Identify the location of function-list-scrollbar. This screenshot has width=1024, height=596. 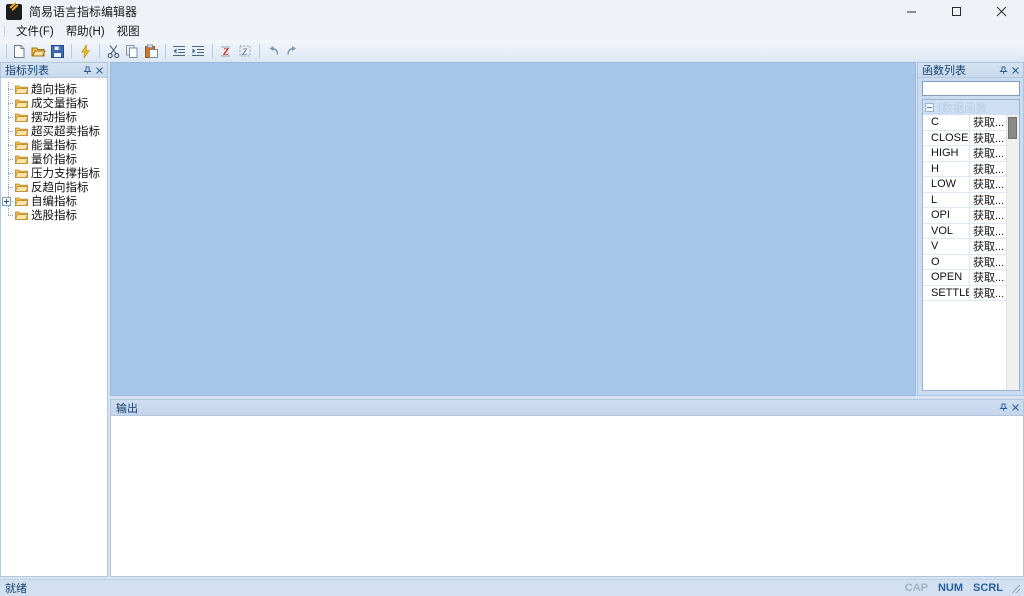
(1012, 252).